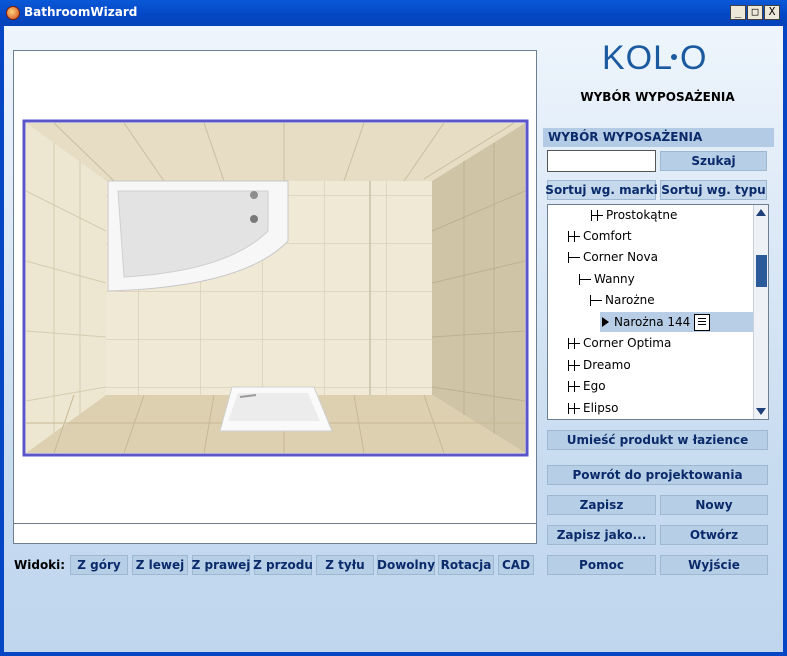  What do you see at coordinates (713, 190) in the screenshot?
I see `sort-by-type-button: Sortuj wg. typu` at bounding box center [713, 190].